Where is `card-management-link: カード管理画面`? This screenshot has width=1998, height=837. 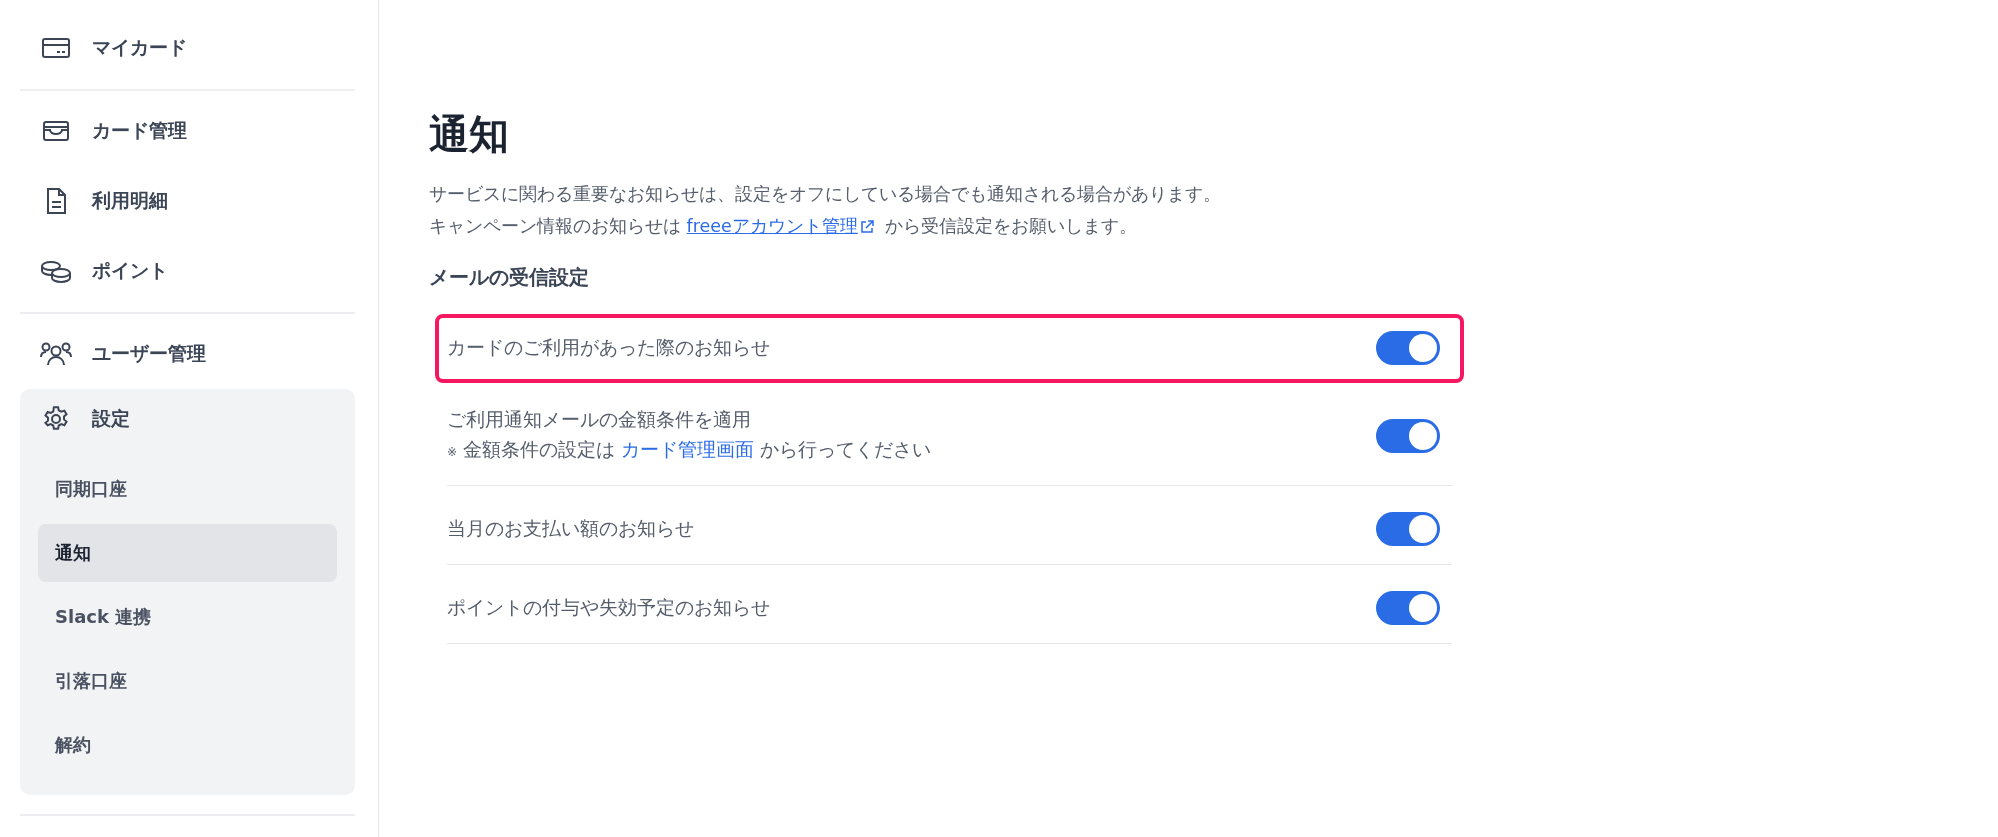
card-management-link: カード管理画面 is located at coordinates (687, 449).